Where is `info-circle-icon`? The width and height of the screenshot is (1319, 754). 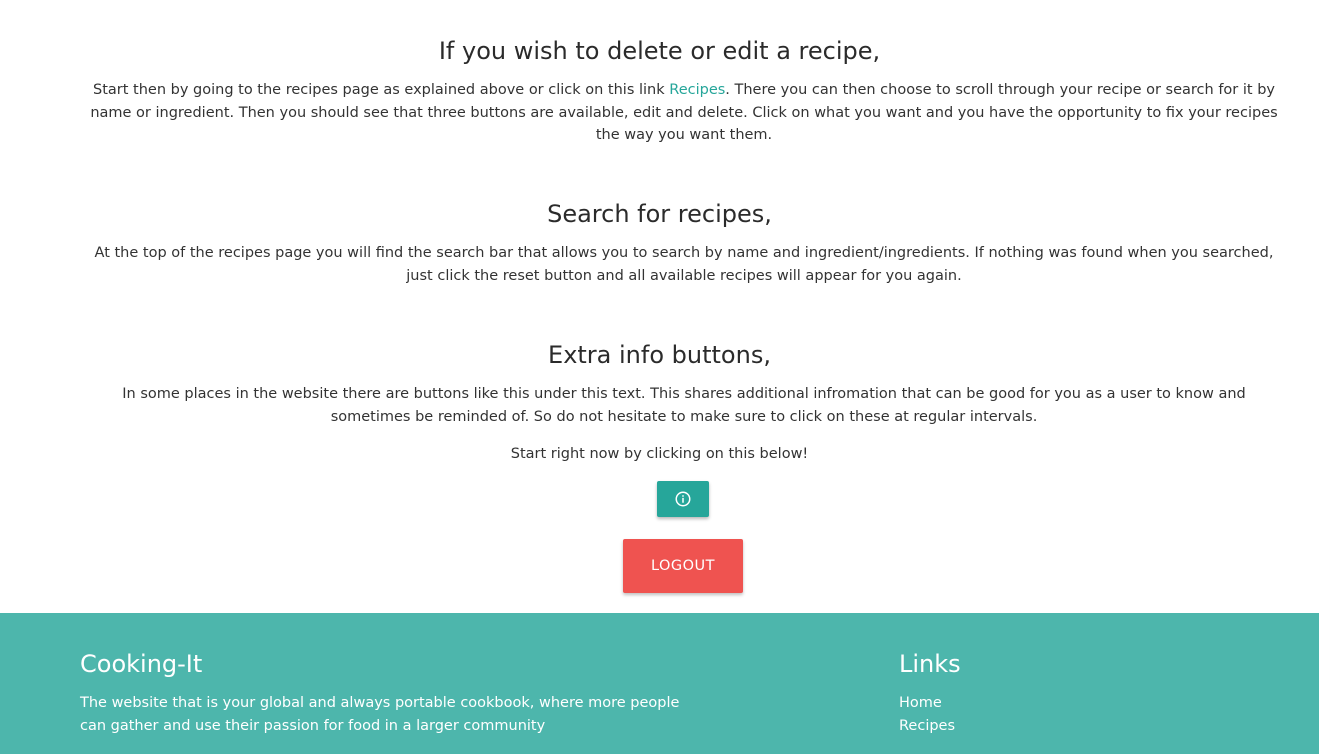 info-circle-icon is located at coordinates (683, 499).